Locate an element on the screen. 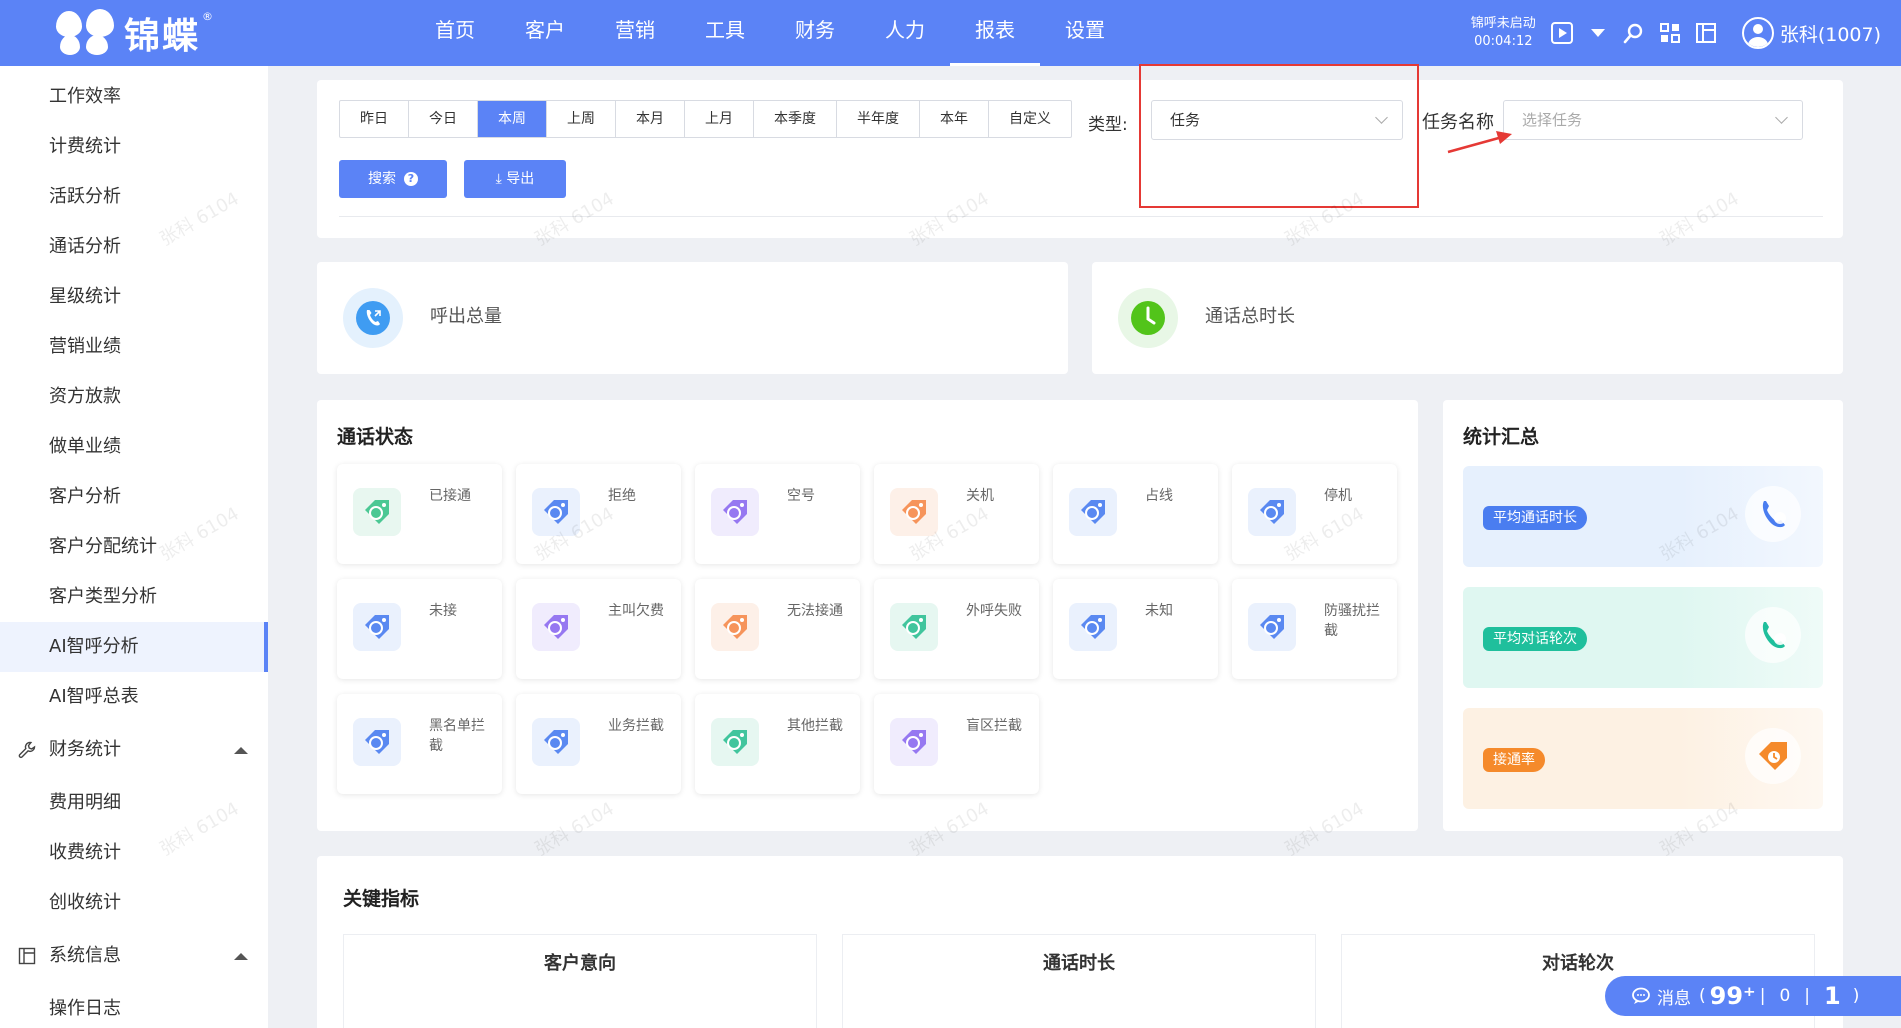 The height and width of the screenshot is (1028, 1901). status-tile: 未知 is located at coordinates (1135, 629).